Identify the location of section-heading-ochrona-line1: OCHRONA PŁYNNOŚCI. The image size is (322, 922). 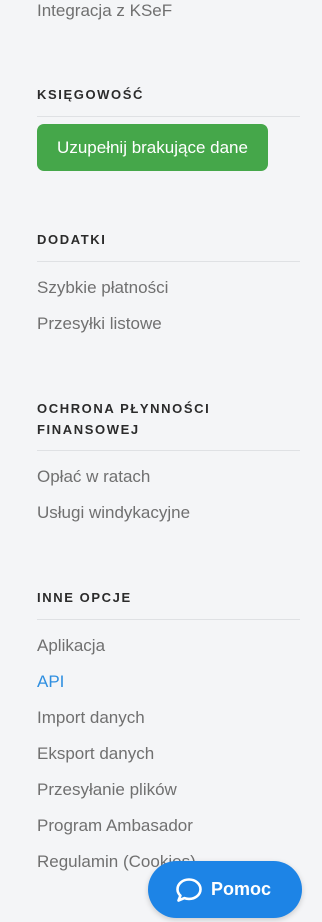
(124, 408).